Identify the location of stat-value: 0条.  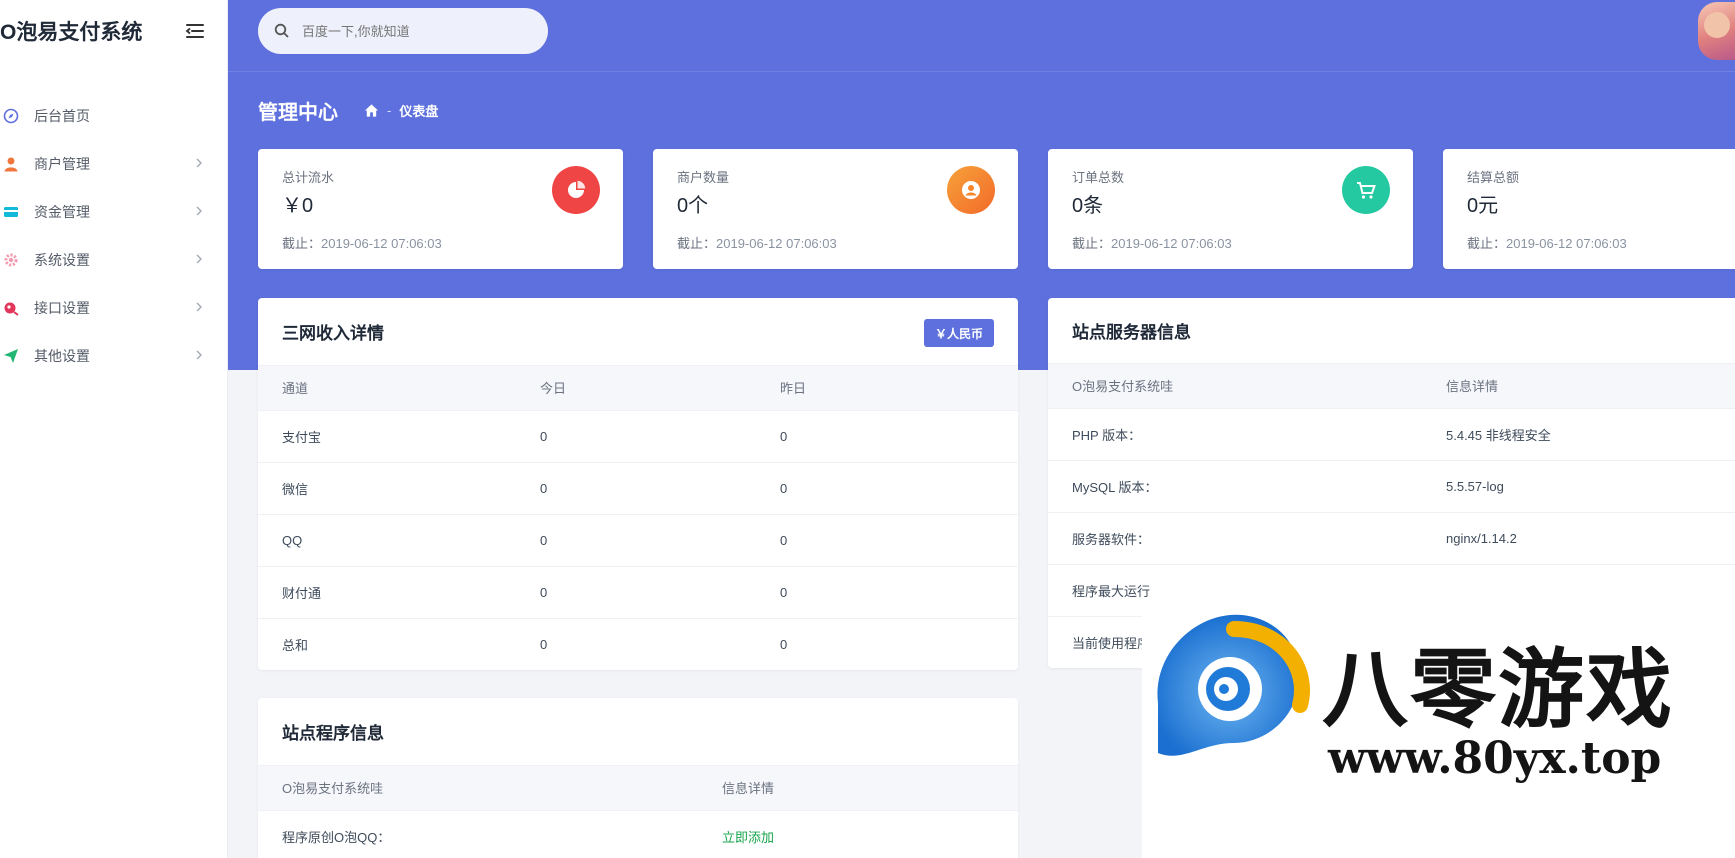
(1088, 206).